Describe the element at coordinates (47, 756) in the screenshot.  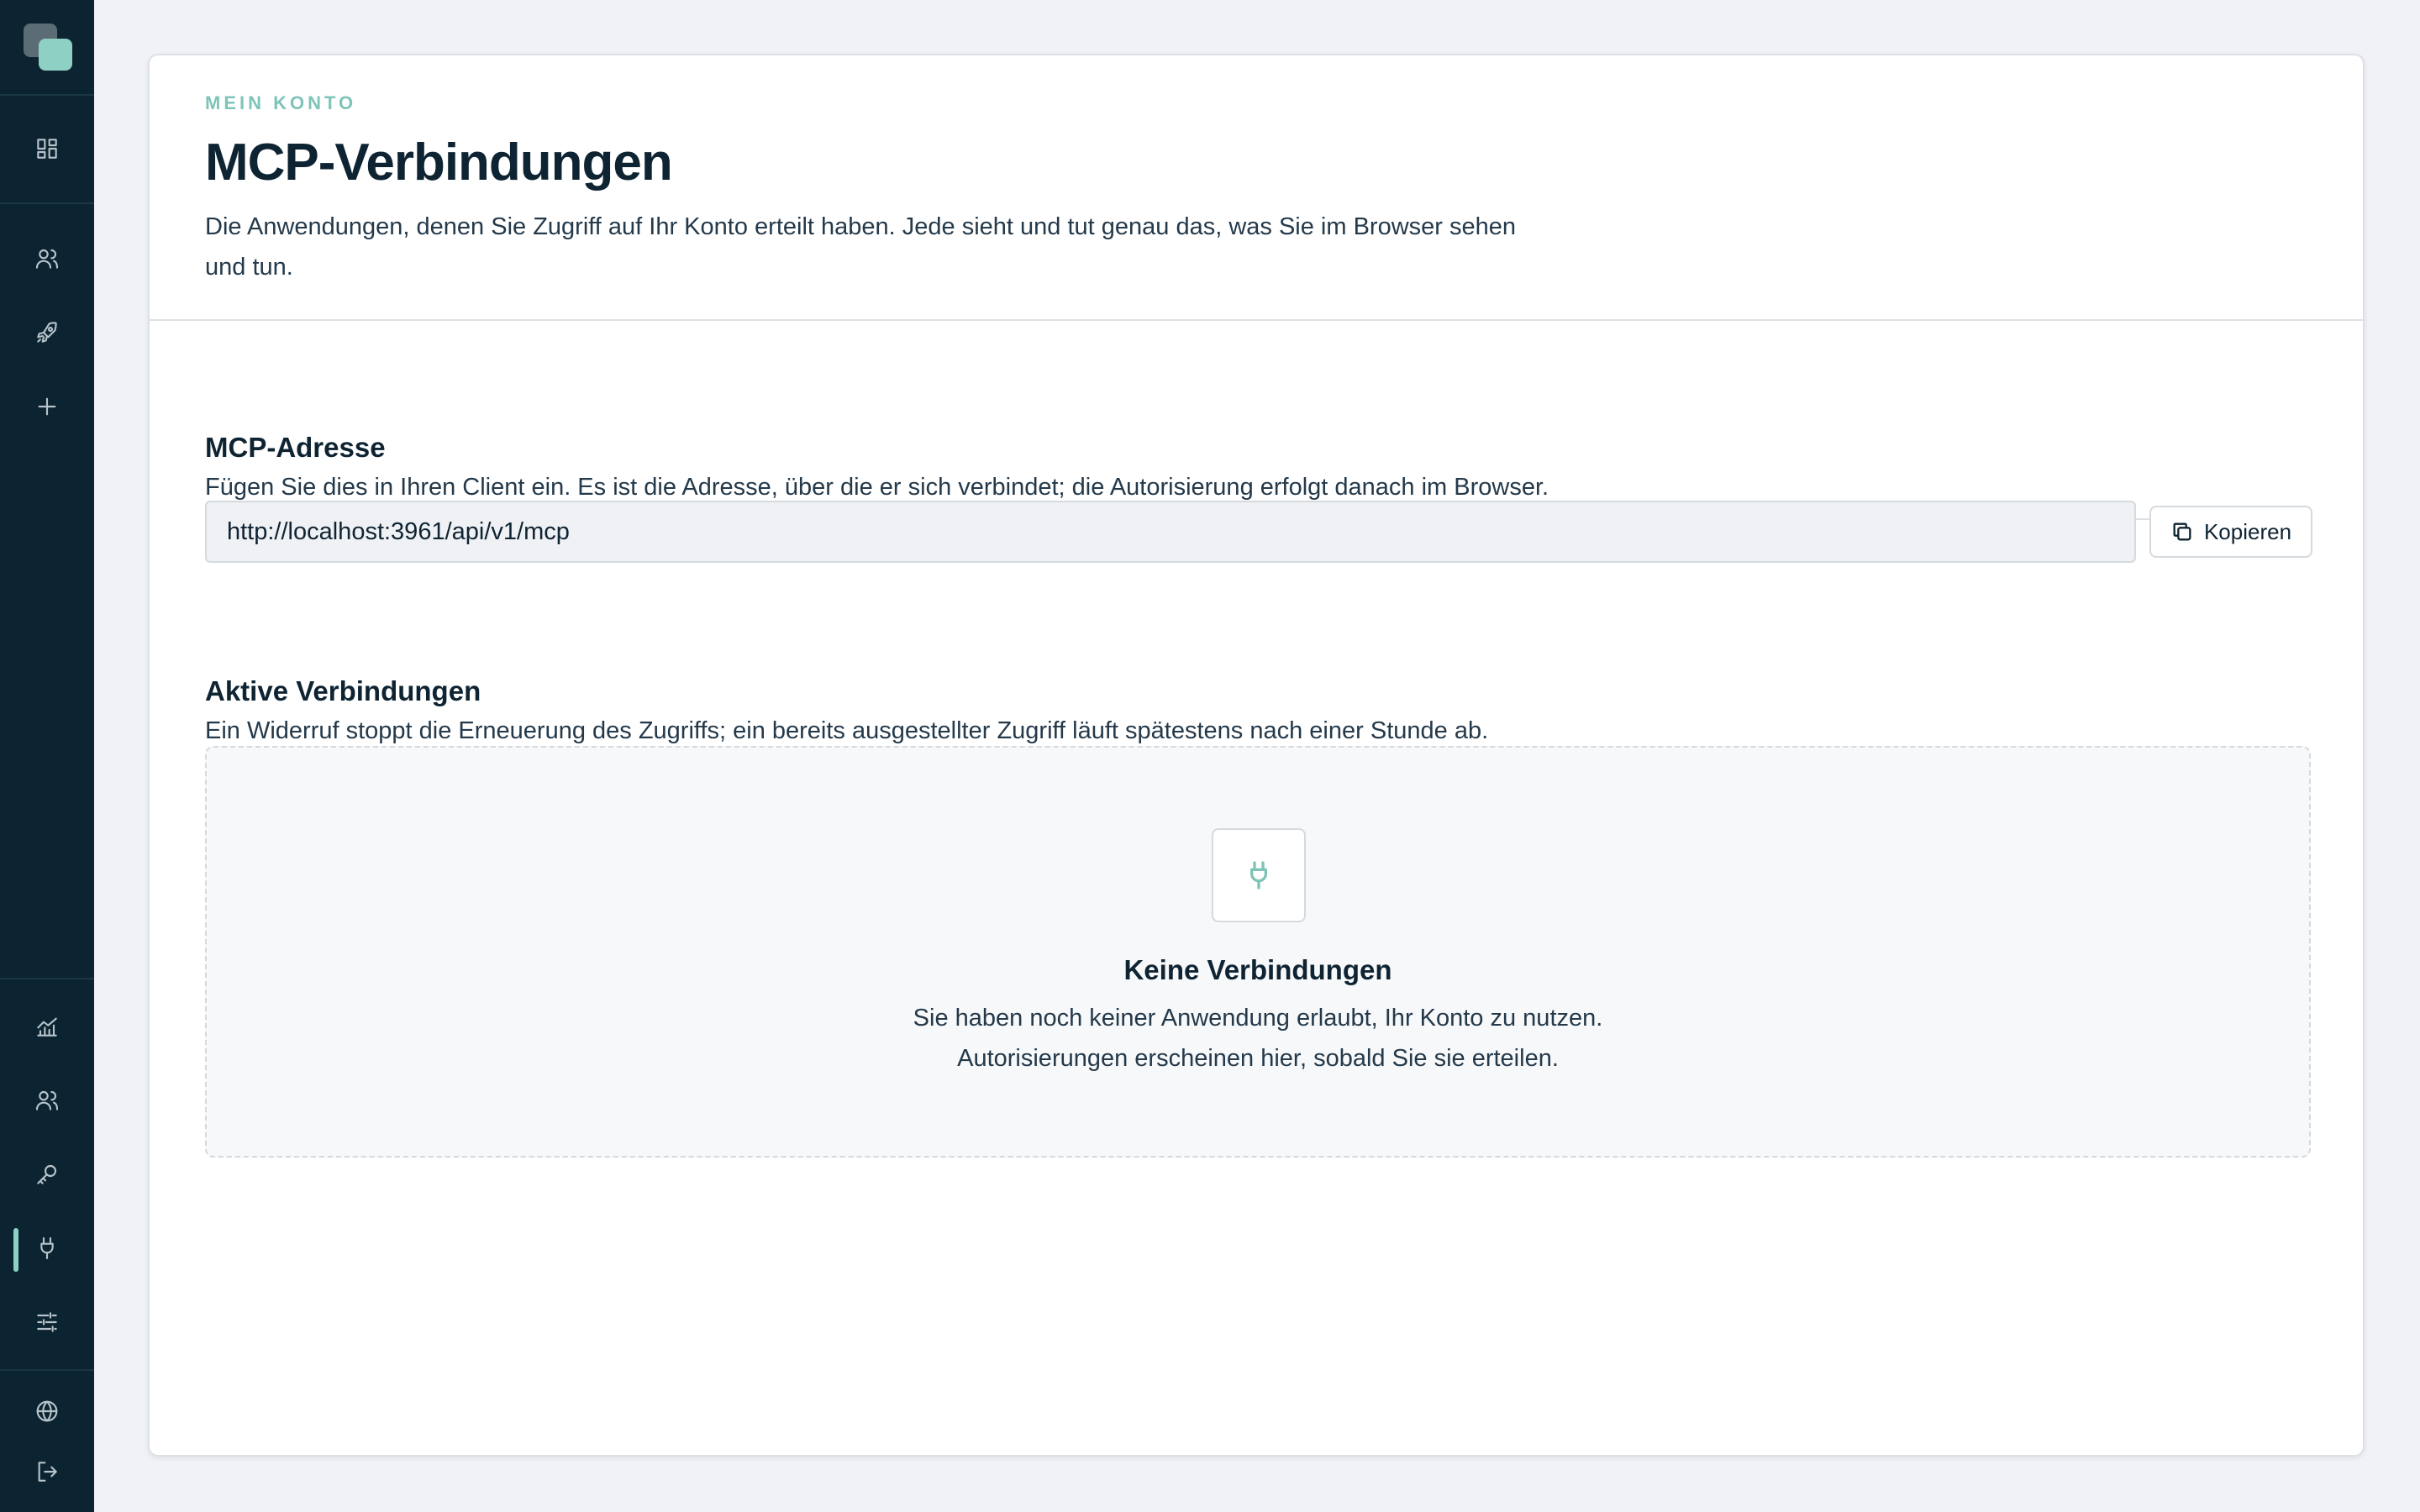
I see `sidebar` at that location.